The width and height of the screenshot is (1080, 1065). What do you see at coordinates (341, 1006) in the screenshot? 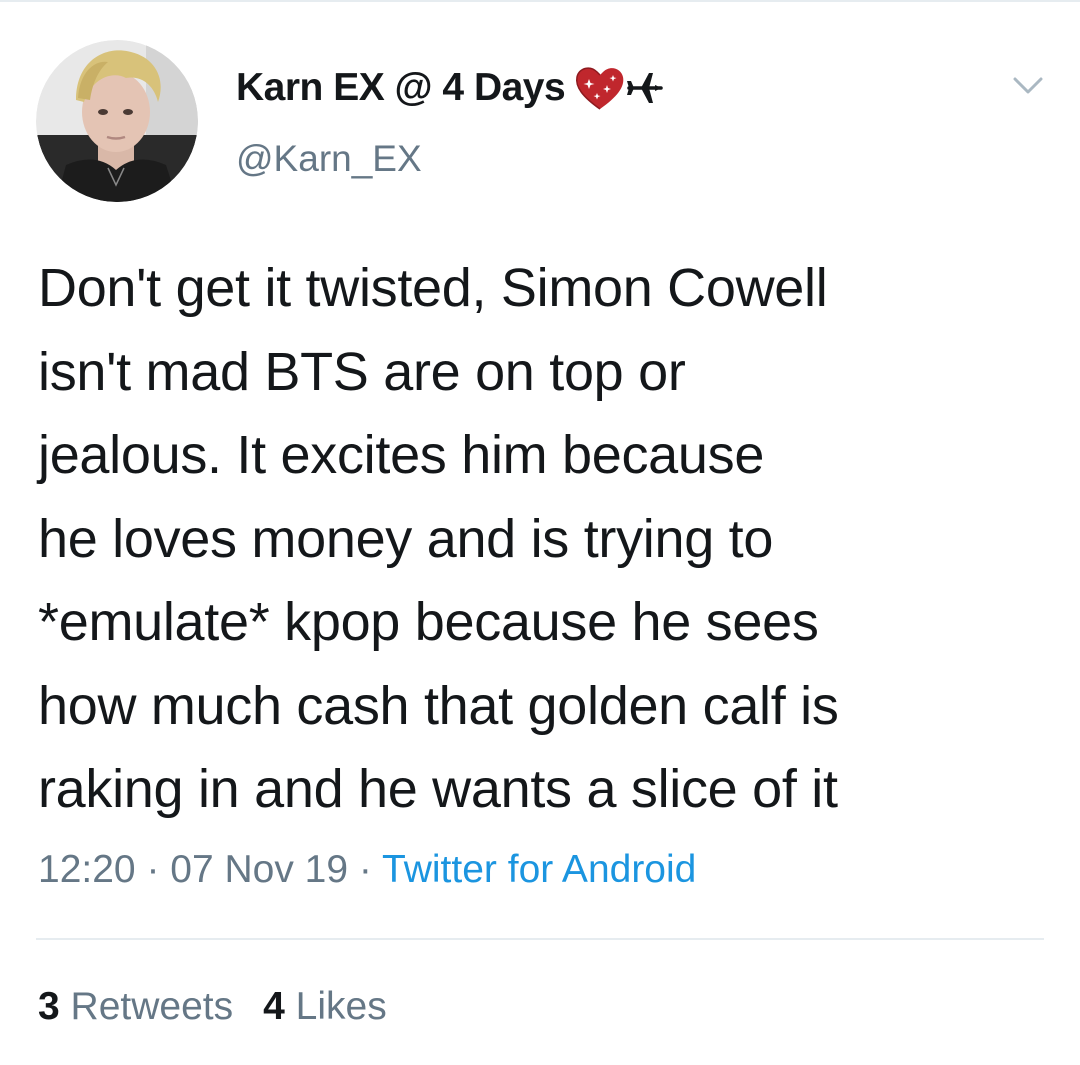
I see `likes-label: Likes` at bounding box center [341, 1006].